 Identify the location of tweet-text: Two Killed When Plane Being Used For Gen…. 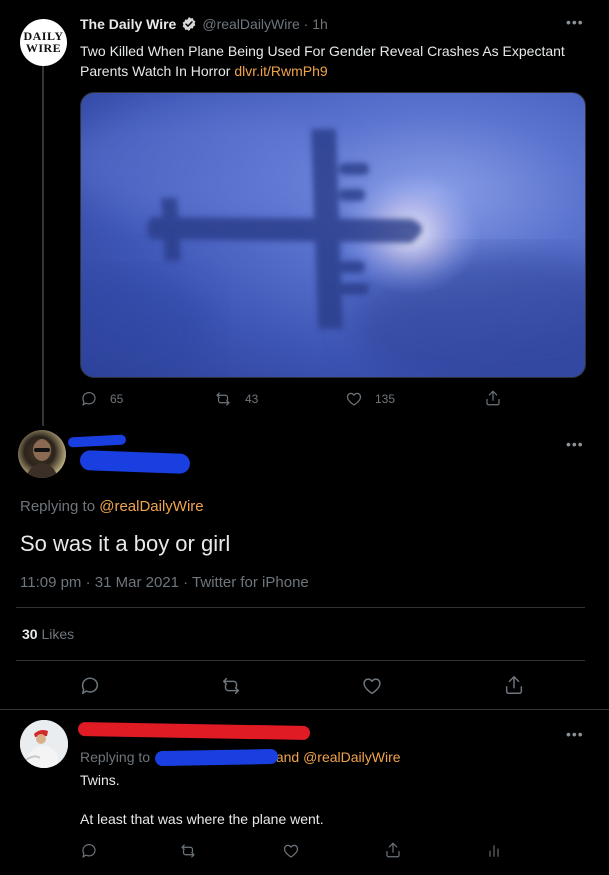
(335, 61).